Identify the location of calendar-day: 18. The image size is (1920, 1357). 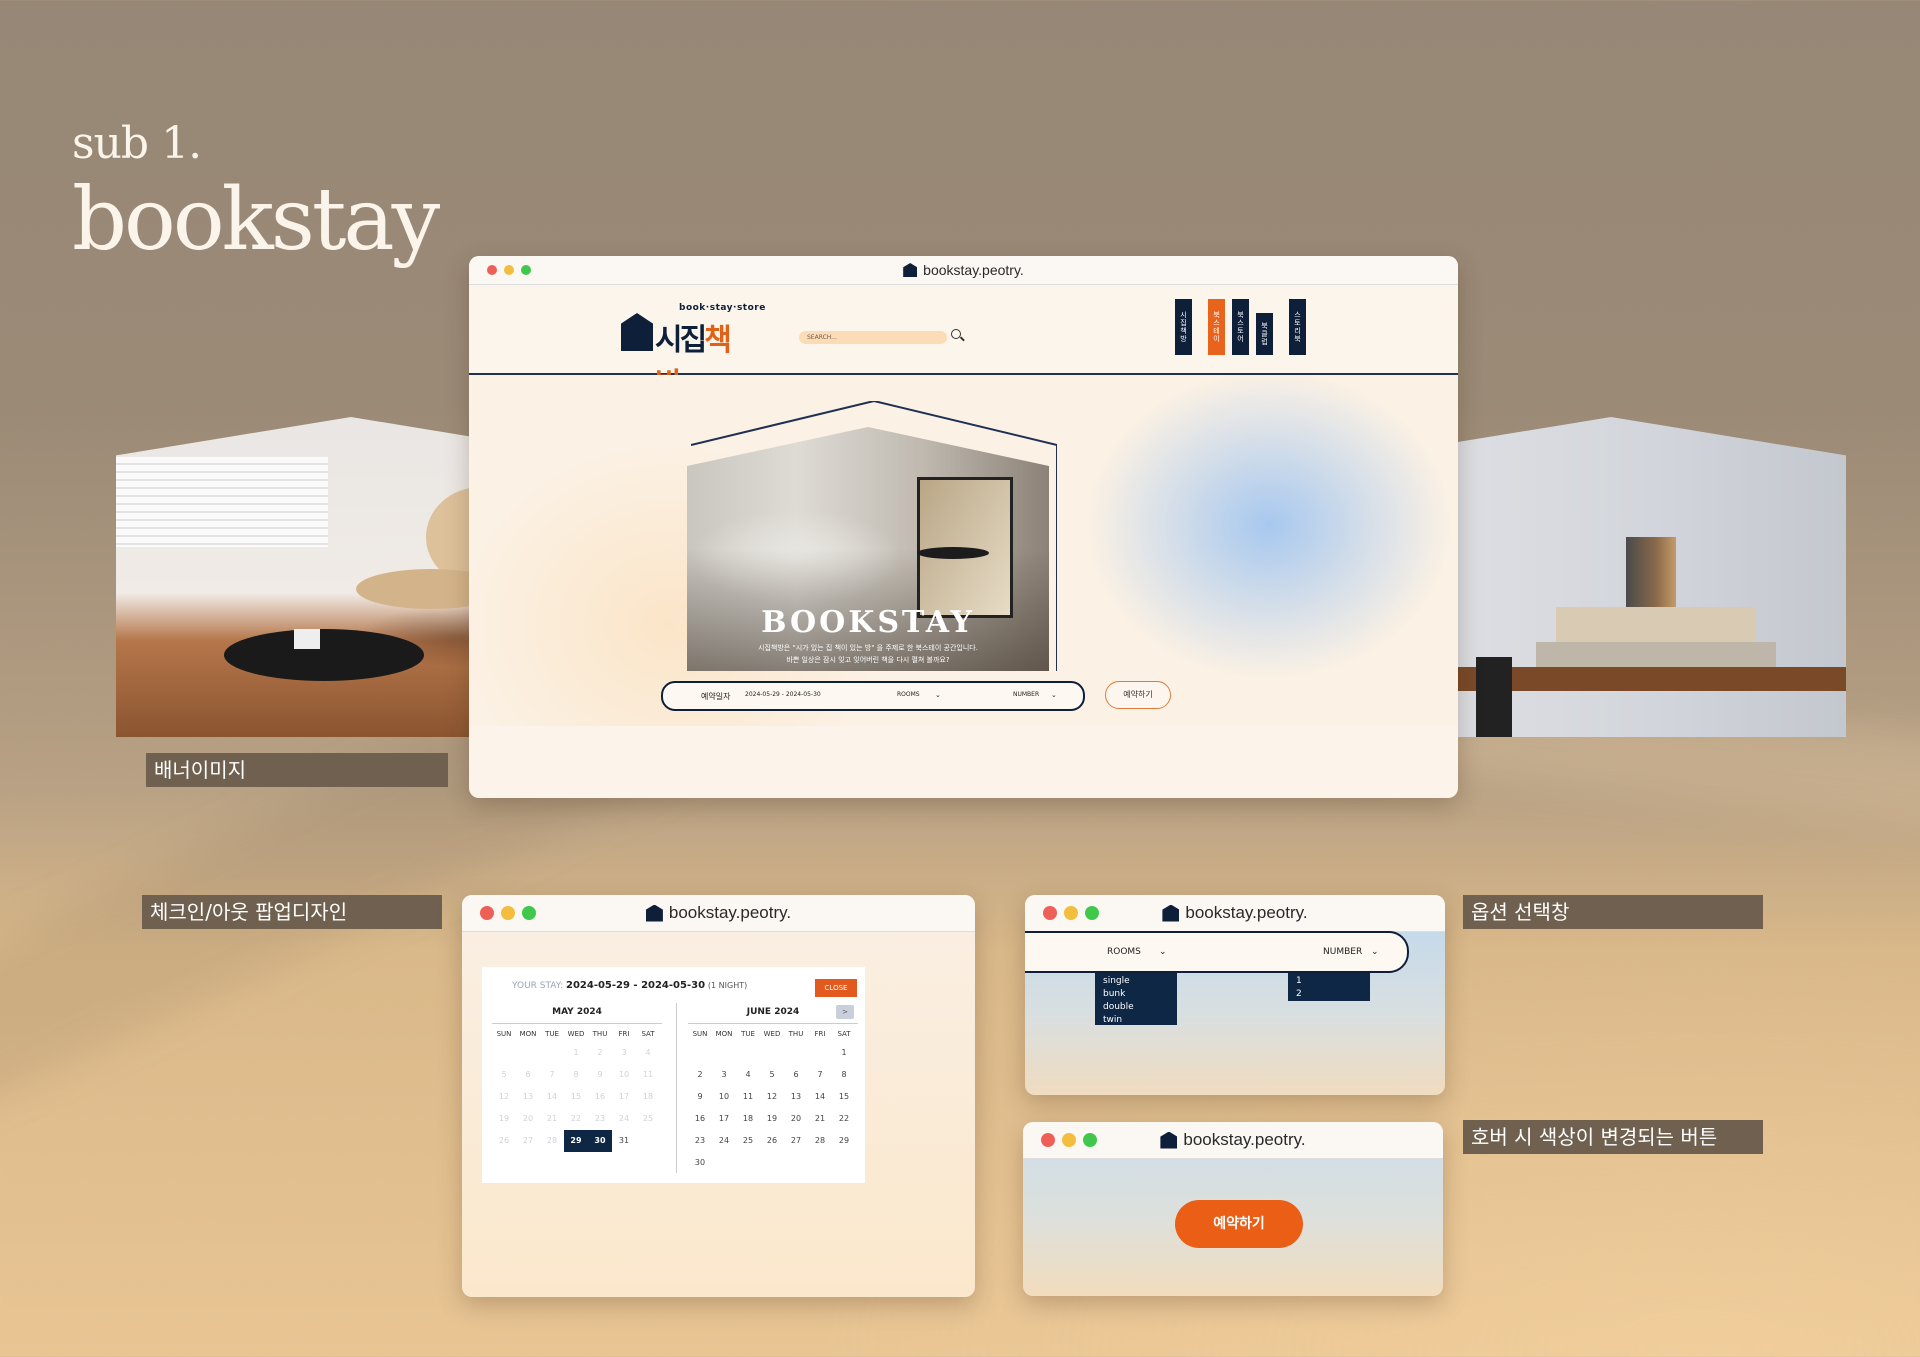
(748, 1119).